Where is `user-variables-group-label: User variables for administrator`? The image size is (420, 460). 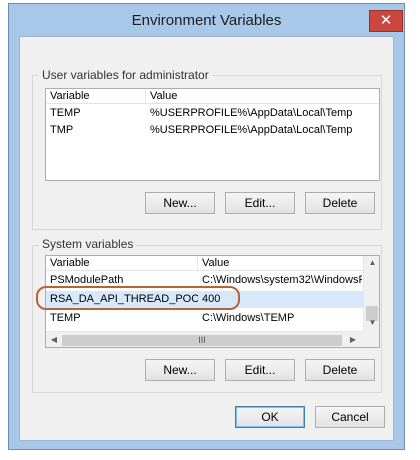 user-variables-group-label: User variables for administrator is located at coordinates (125, 75).